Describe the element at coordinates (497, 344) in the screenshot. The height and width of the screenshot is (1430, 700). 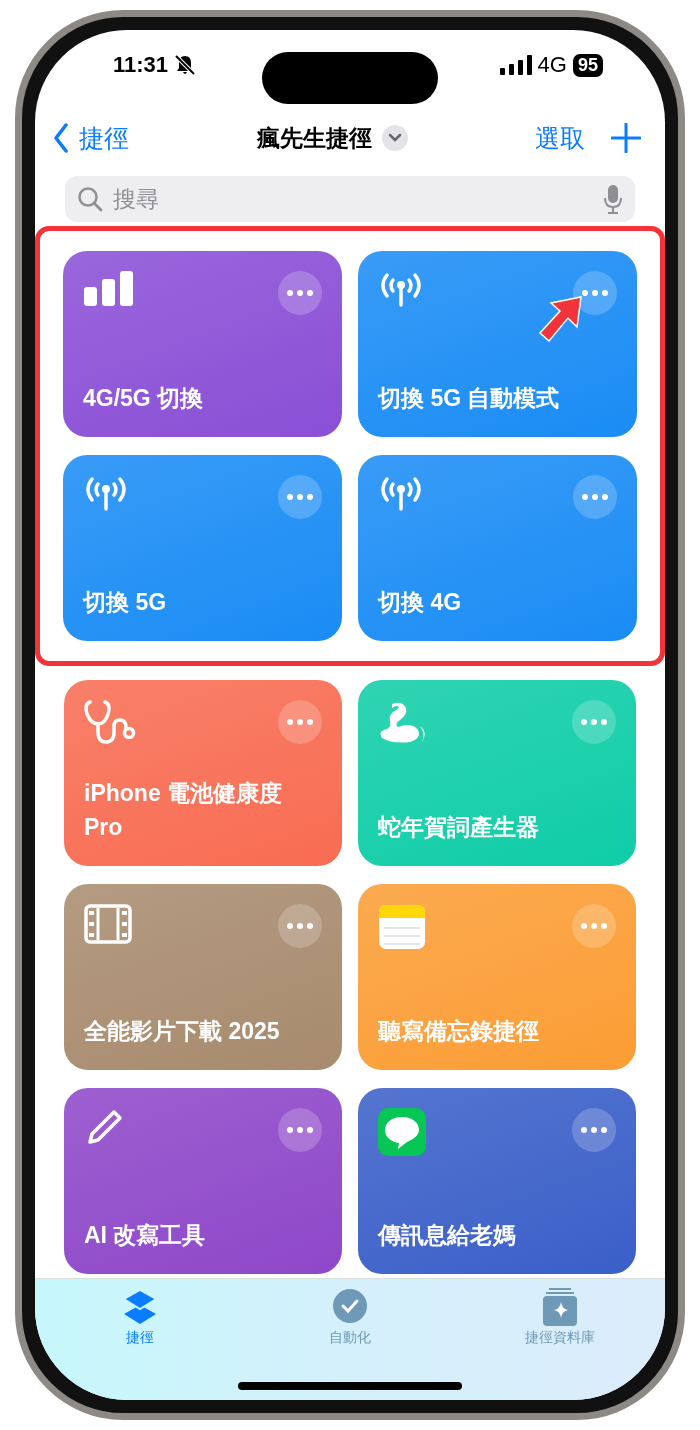
I see `shortcut-tile: 切換 5G 自動模式` at that location.